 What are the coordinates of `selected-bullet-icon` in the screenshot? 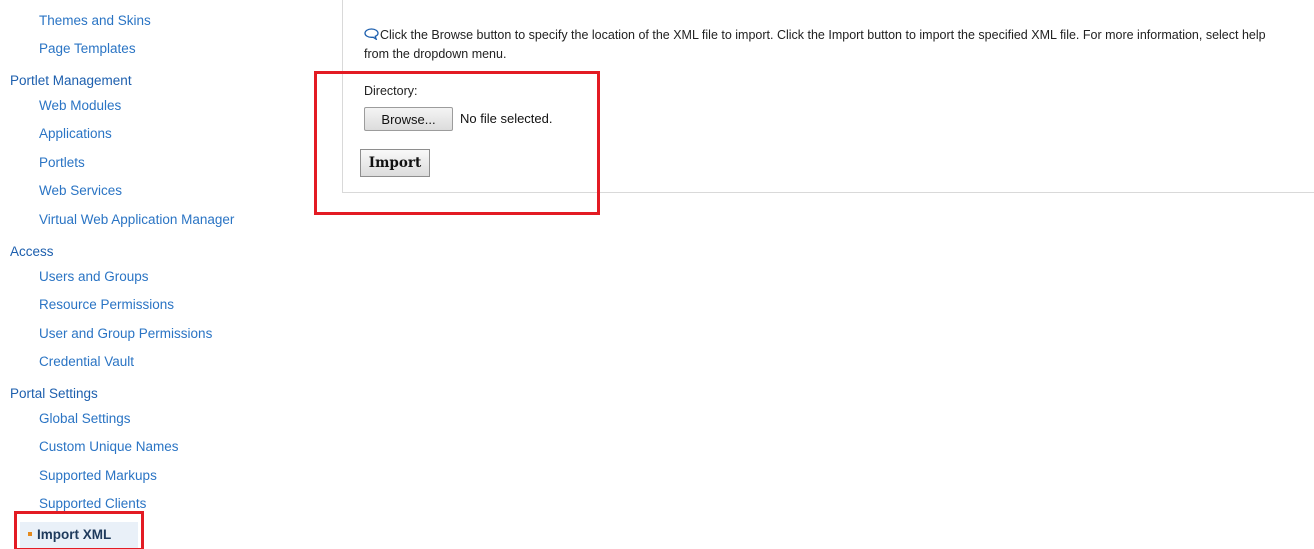 It's located at (30, 534).